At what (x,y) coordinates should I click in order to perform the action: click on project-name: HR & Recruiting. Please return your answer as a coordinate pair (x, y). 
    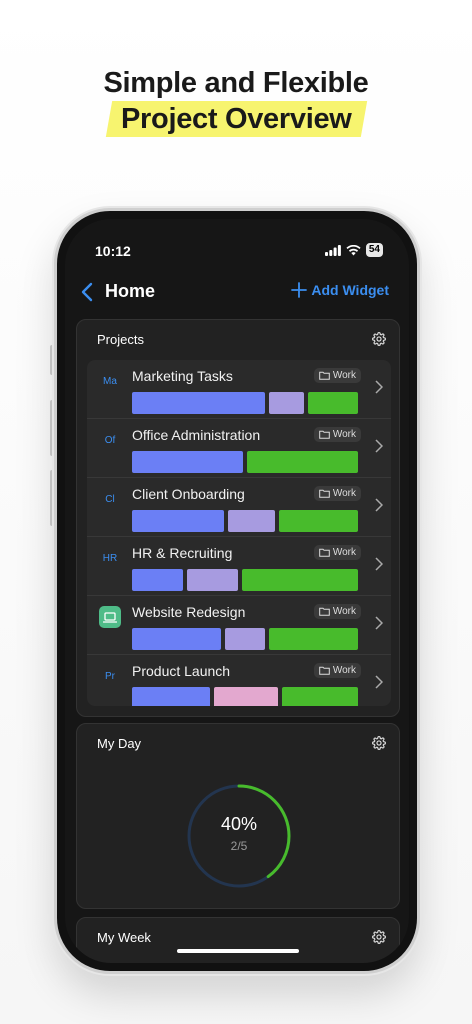
    Looking at the image, I should click on (182, 553).